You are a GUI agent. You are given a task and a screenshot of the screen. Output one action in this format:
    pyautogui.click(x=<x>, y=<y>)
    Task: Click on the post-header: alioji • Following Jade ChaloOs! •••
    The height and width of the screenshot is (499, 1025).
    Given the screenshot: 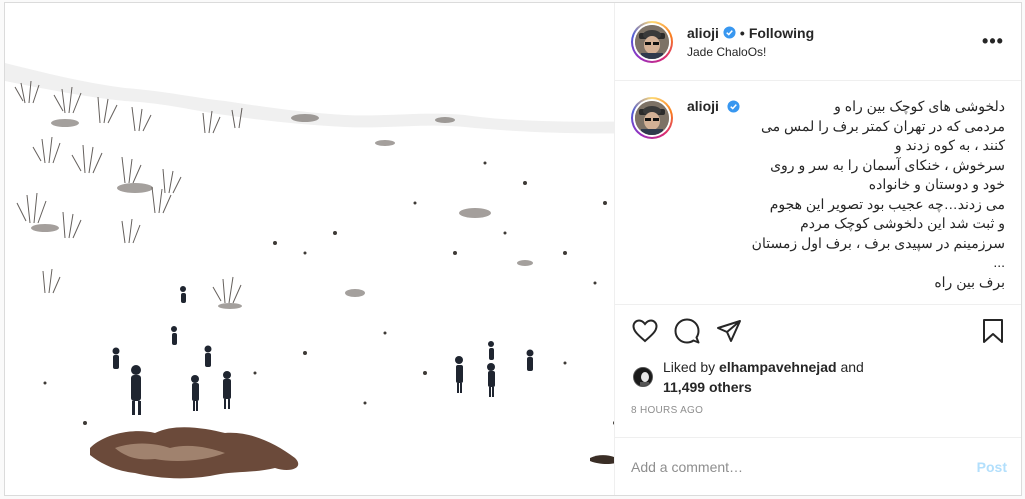 What is the action you would take?
    pyautogui.click(x=818, y=42)
    